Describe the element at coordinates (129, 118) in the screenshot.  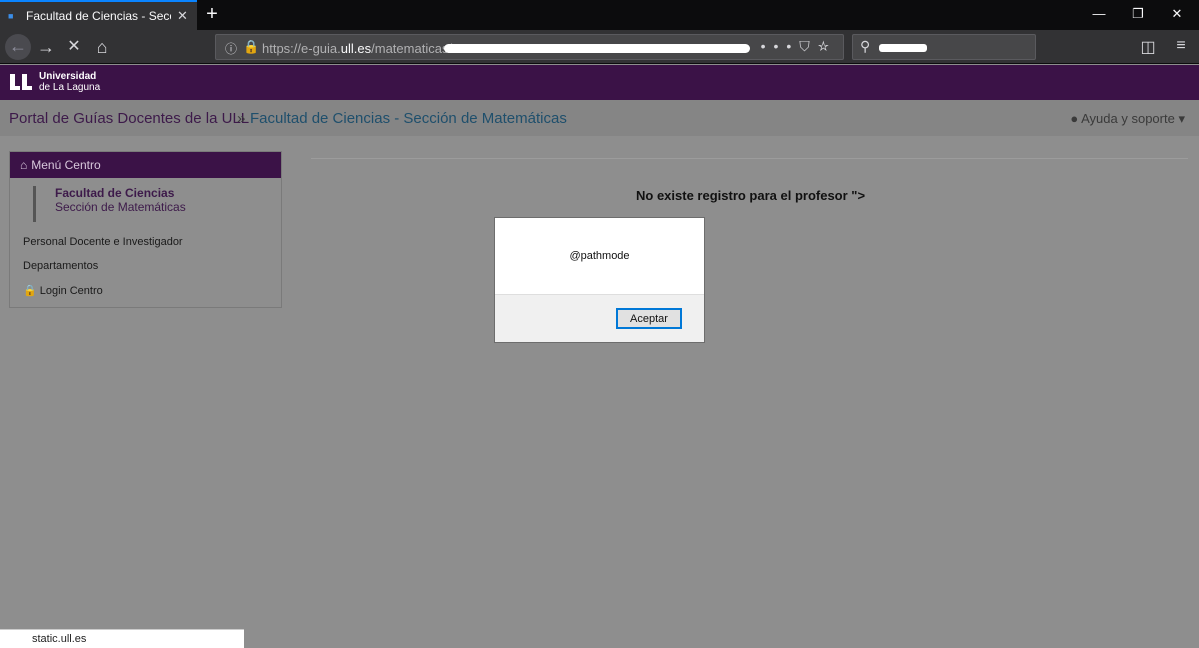
I see `breadcrumb-portal-link: Portal de Guías Docentes de la ULL` at that location.